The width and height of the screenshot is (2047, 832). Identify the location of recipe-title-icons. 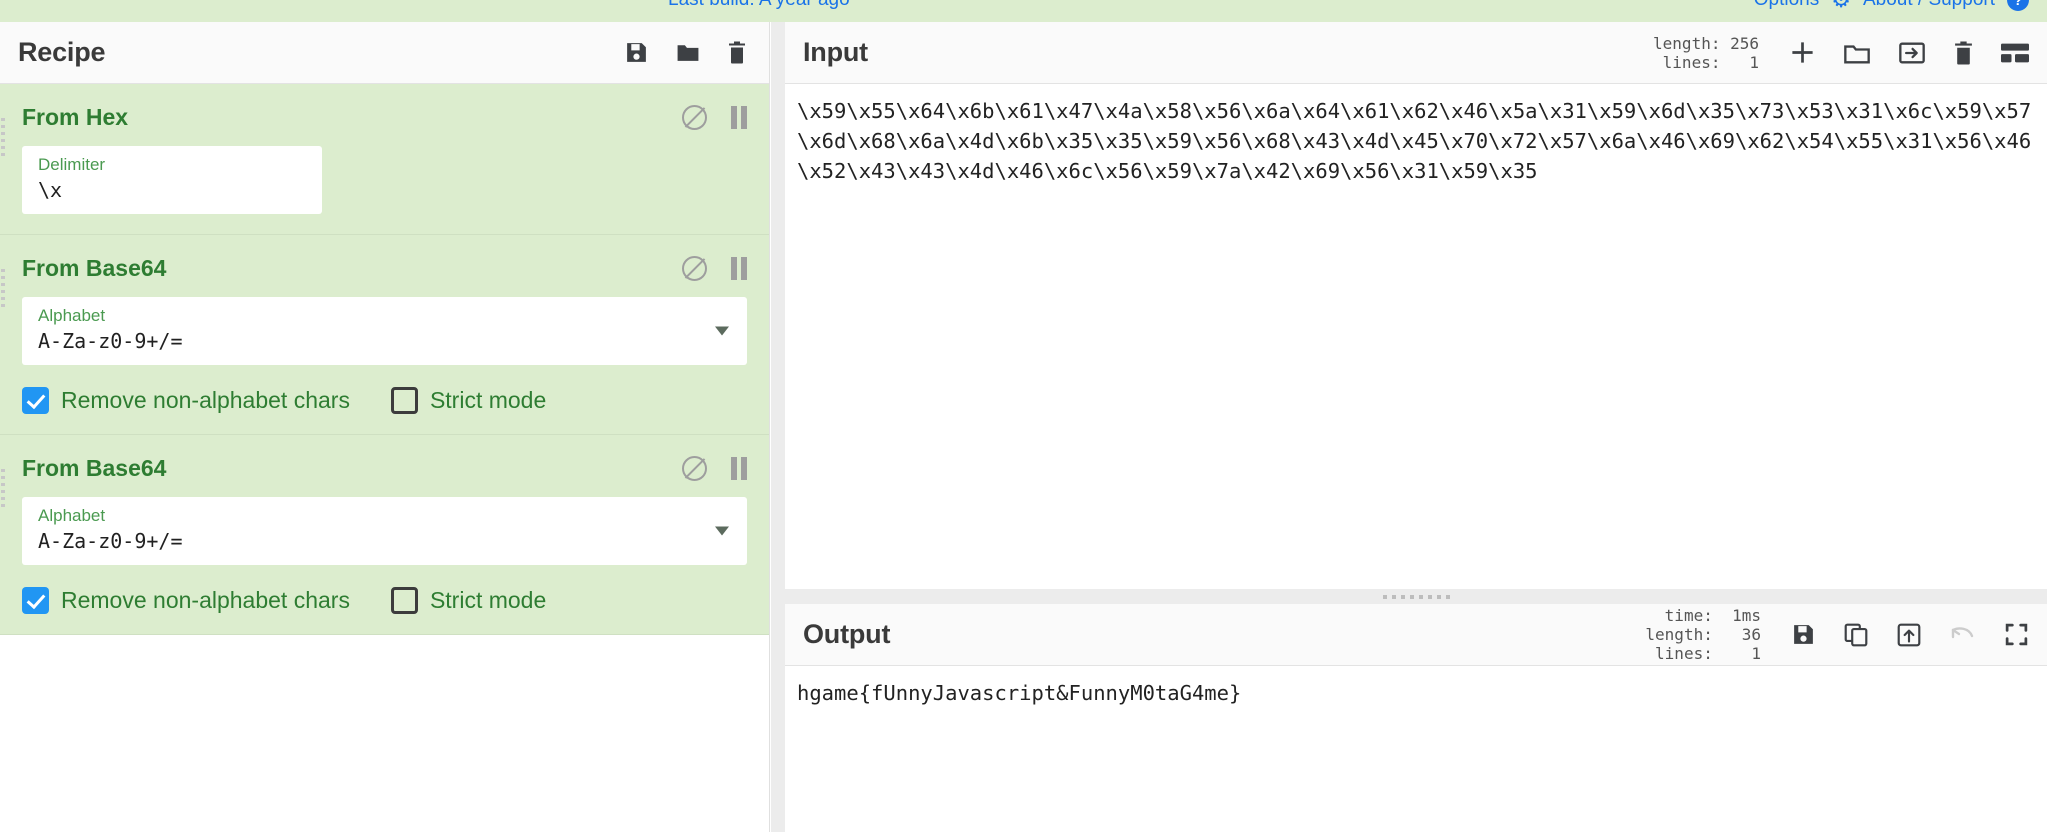
(685, 52).